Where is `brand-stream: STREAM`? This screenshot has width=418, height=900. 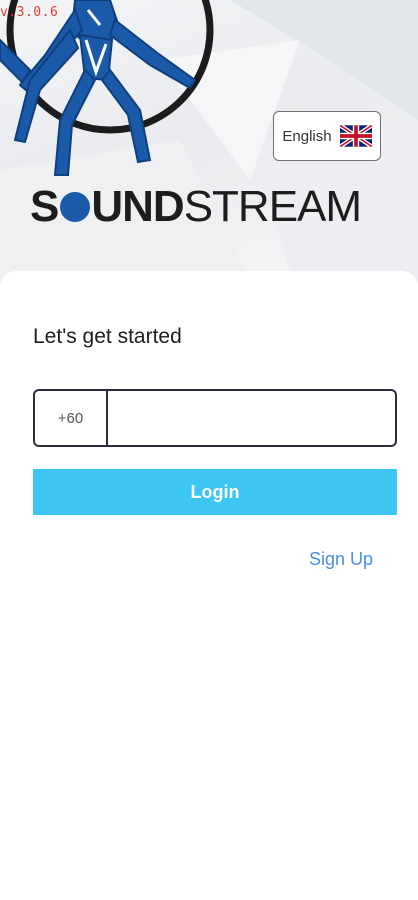
brand-stream: STREAM is located at coordinates (272, 206).